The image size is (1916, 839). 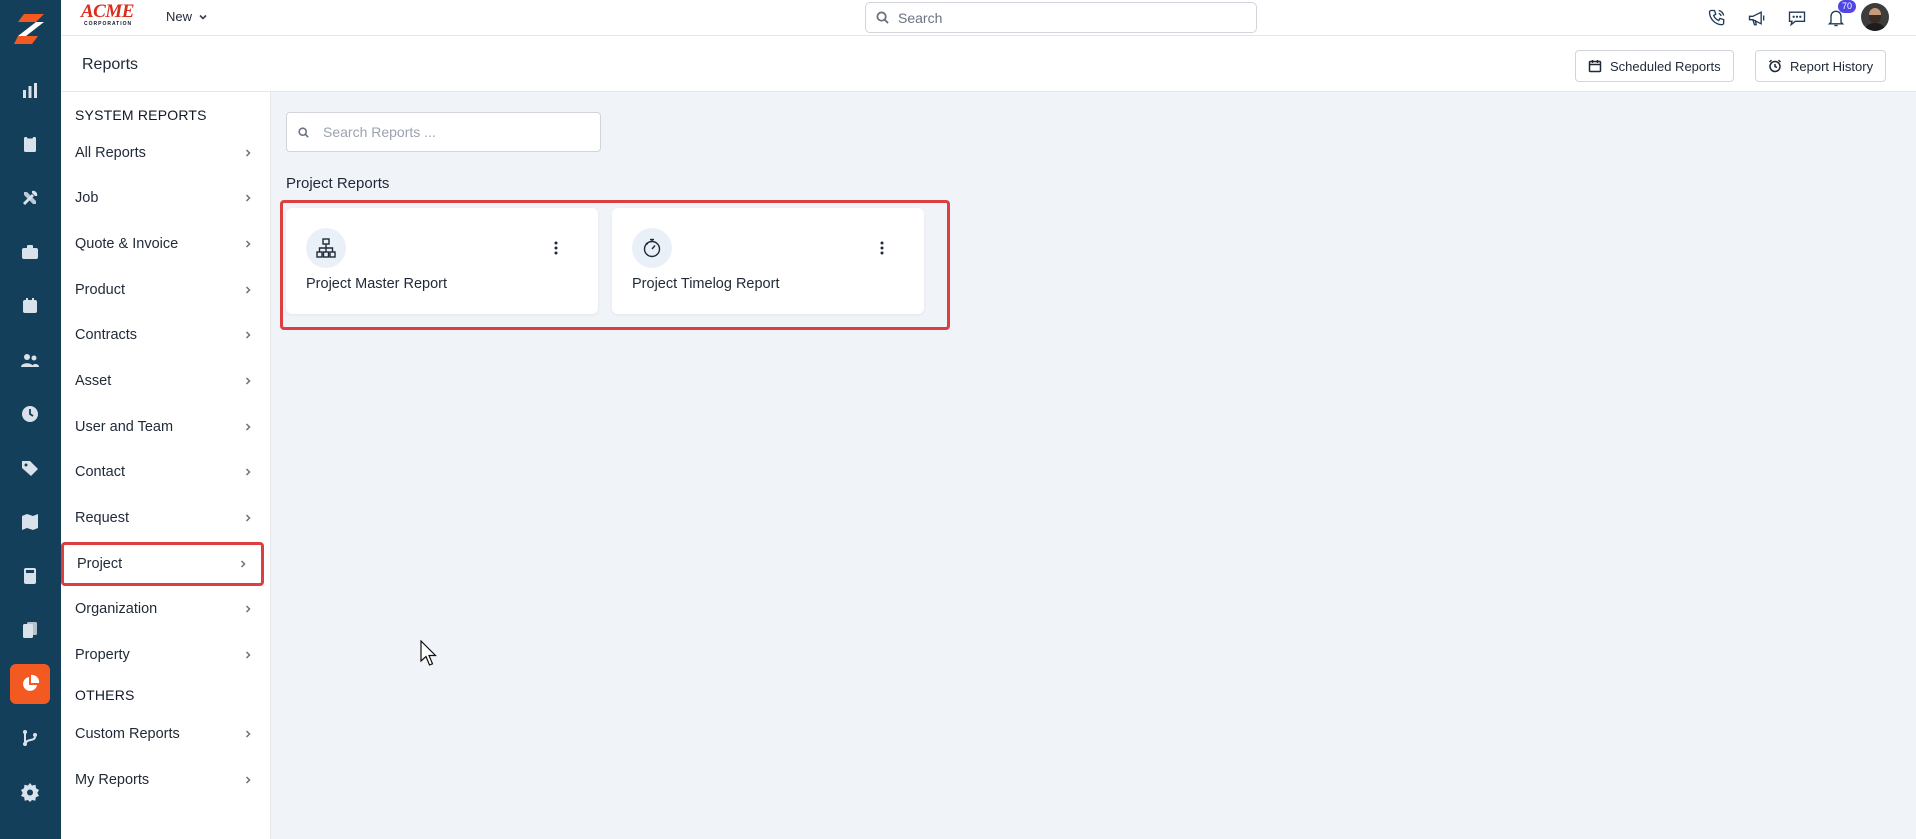 I want to click on sidebar-item-project: Project, so click(x=162, y=564).